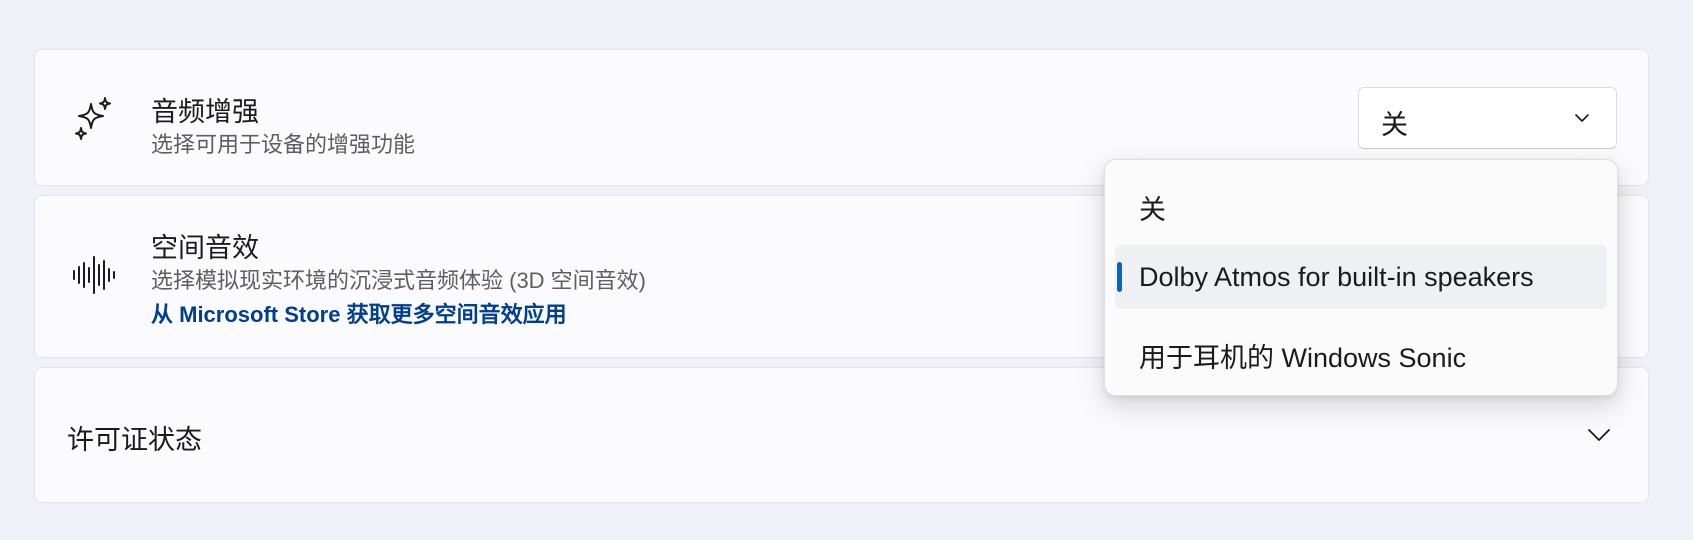 The height and width of the screenshot is (540, 1693). What do you see at coordinates (1119, 277) in the screenshot?
I see `selection-indicator` at bounding box center [1119, 277].